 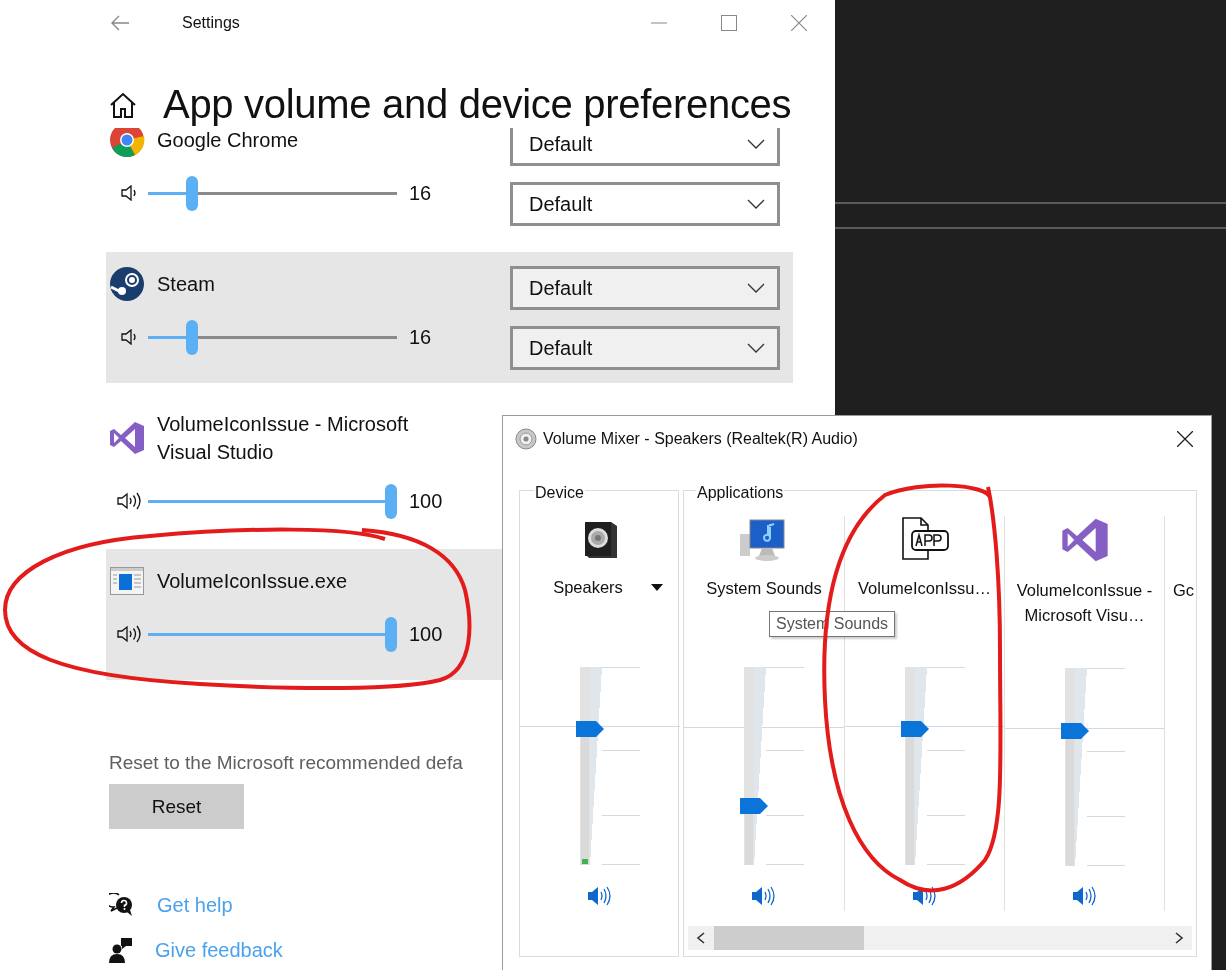 I want to click on help-chat-icon, so click(x=122, y=905).